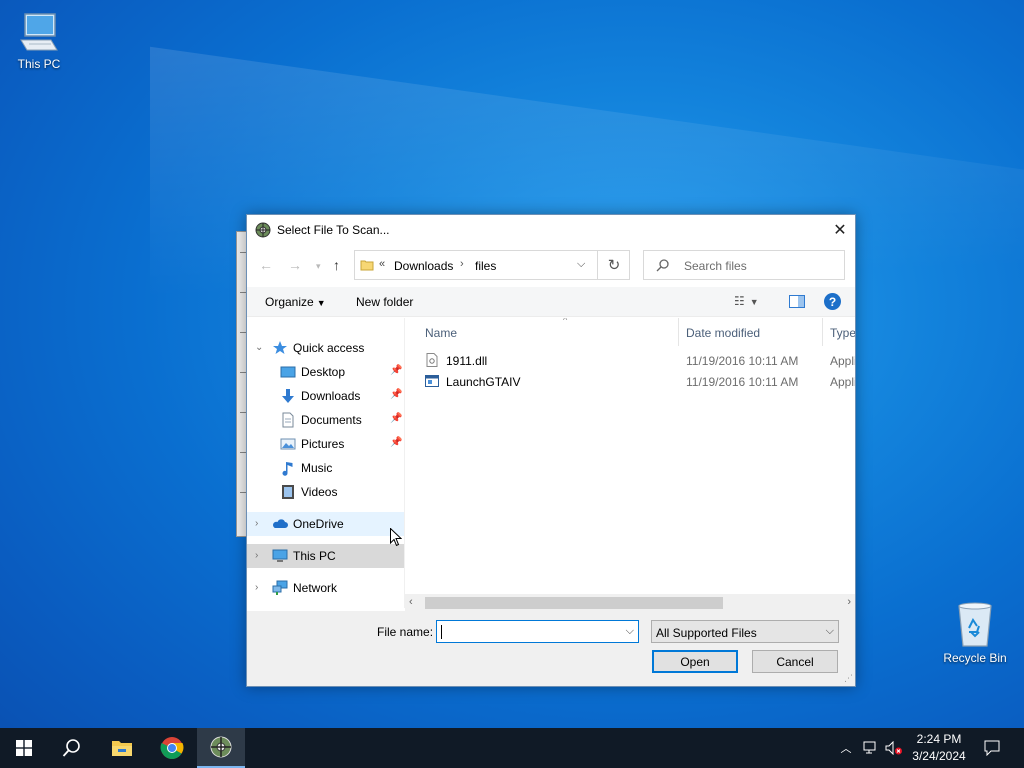 The width and height of the screenshot is (1024, 768). Describe the element at coordinates (405, 632) in the screenshot. I see `file-name-label: File name:` at that location.